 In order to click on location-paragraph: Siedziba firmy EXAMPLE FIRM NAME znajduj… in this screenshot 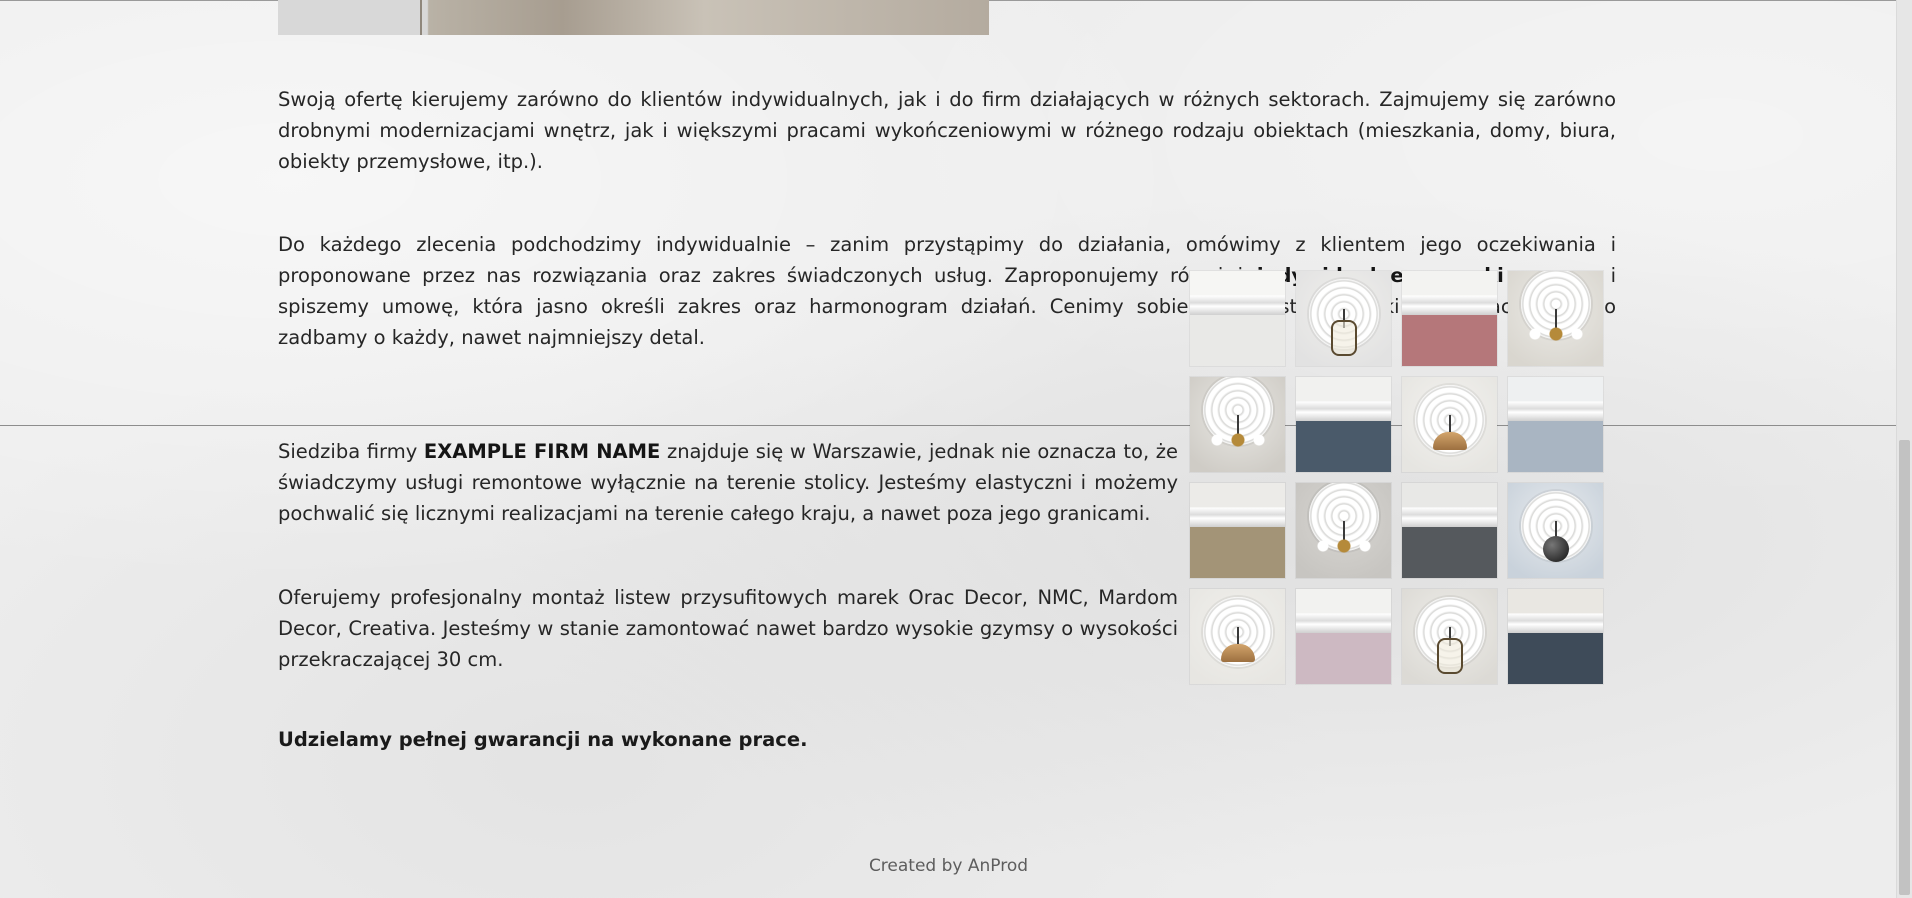, I will do `click(728, 482)`.